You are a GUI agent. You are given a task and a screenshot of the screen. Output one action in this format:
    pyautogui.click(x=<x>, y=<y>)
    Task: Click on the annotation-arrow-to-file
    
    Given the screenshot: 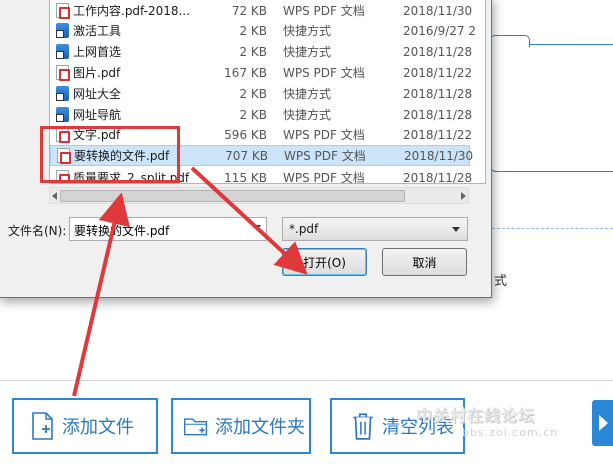 What is the action you would take?
    pyautogui.click(x=101, y=294)
    